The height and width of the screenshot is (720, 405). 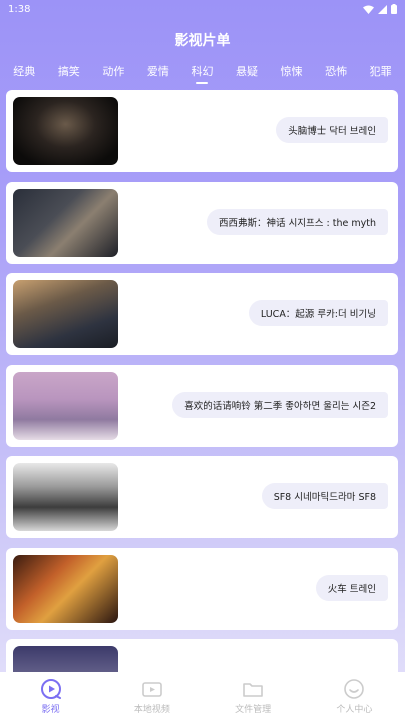 I want to click on nav-file-manager: 文件管理, so click(x=253, y=696).